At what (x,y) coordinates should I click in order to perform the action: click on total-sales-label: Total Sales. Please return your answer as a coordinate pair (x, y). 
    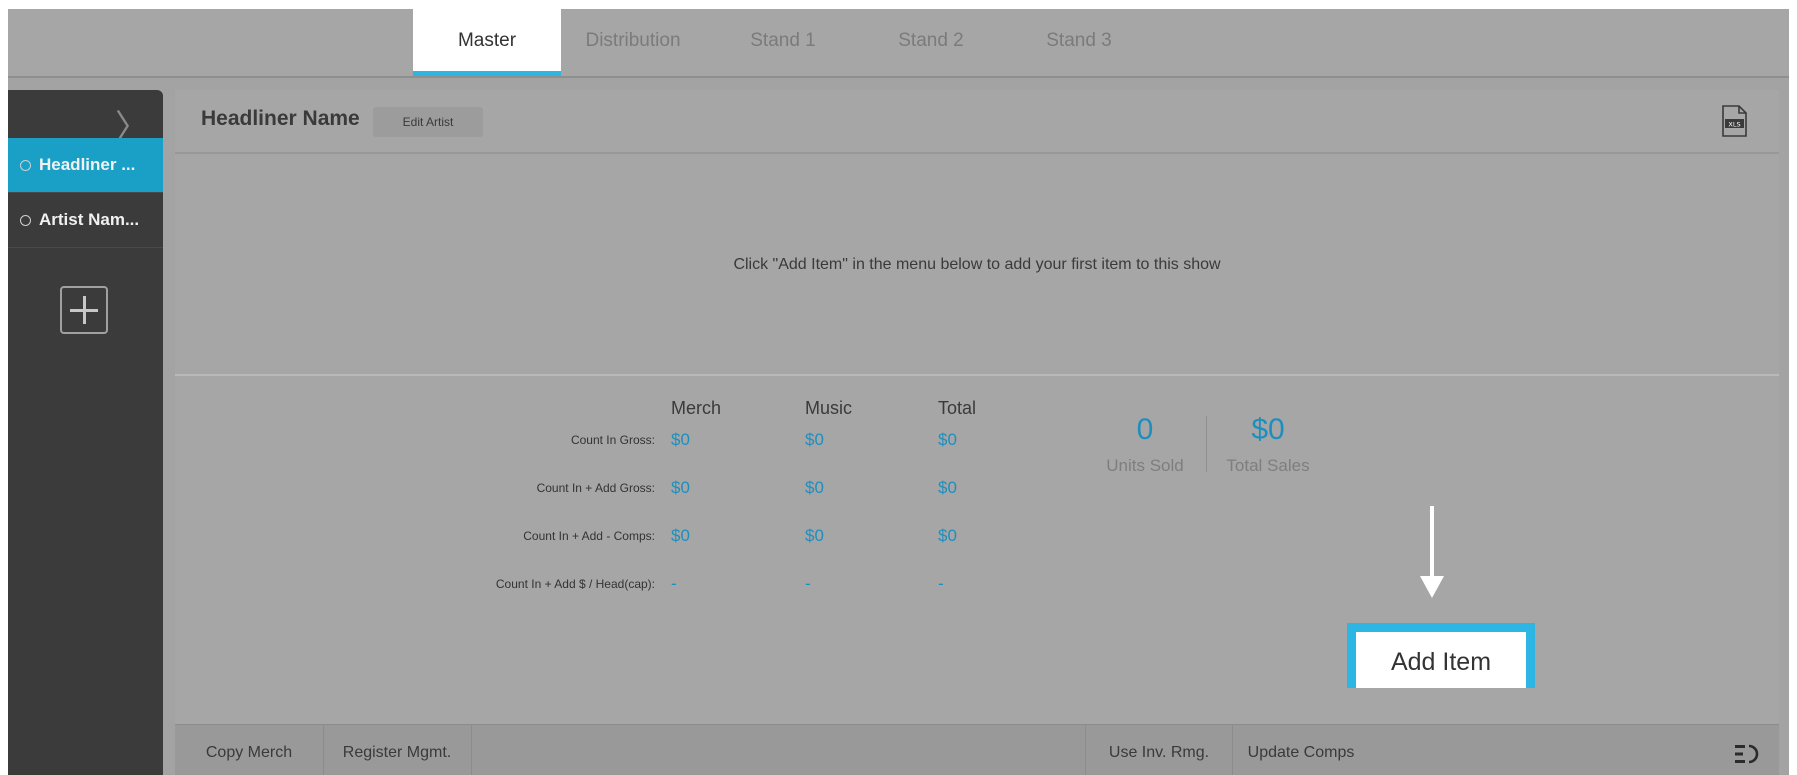
    Looking at the image, I should click on (1268, 465).